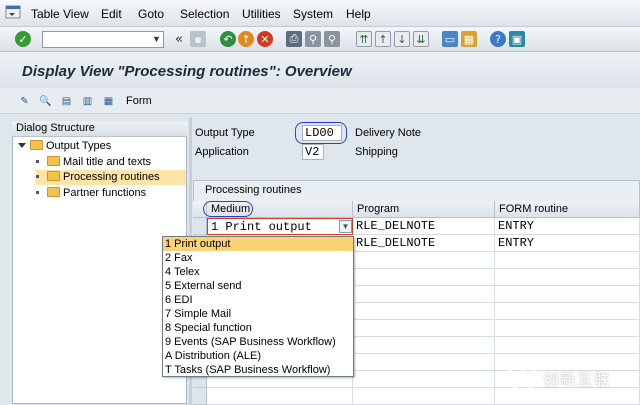 The width and height of the screenshot is (640, 405). Describe the element at coordinates (258, 286) in the screenshot. I see `dropdown-option: 5 External send` at that location.